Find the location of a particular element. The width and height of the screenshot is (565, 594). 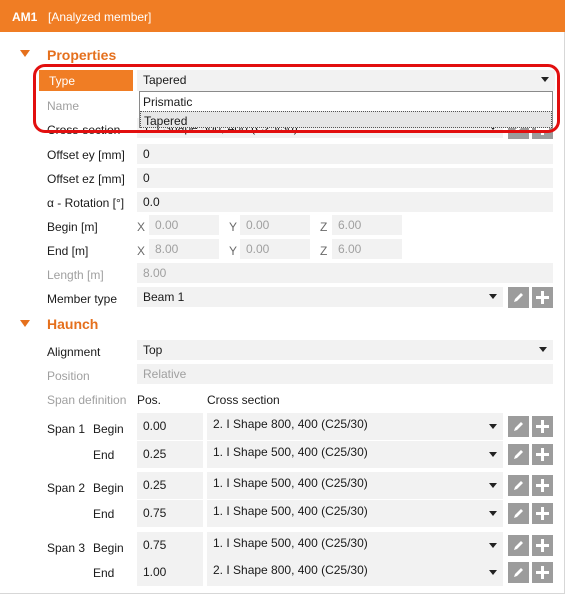

span-end-pos-input: 0.75 is located at coordinates (170, 513).